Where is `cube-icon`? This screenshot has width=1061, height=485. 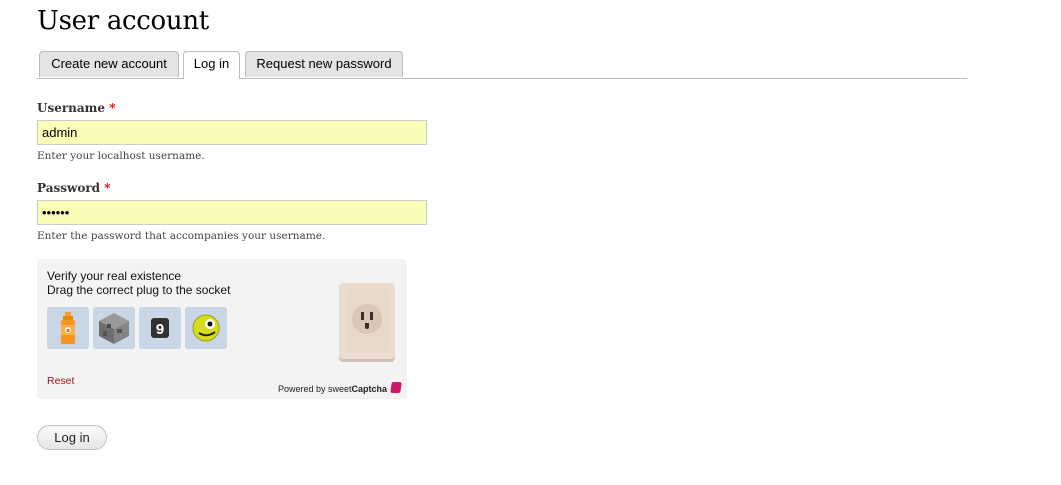
cube-icon is located at coordinates (114, 328).